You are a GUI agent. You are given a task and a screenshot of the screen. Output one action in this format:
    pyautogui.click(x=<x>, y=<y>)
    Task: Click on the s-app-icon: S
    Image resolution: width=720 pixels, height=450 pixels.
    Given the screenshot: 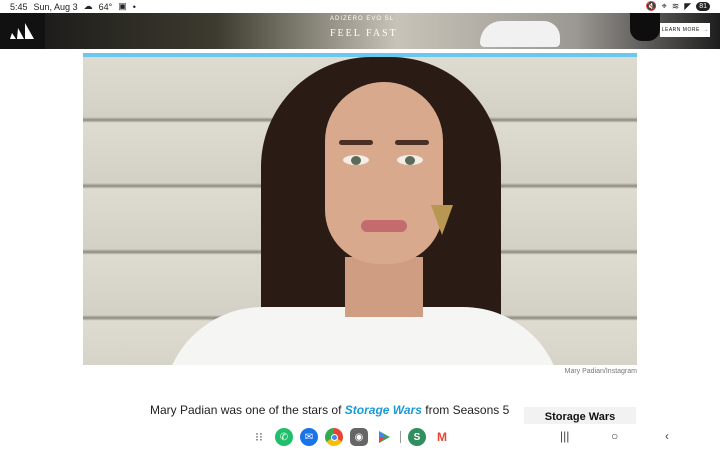 What is the action you would take?
    pyautogui.click(x=417, y=437)
    